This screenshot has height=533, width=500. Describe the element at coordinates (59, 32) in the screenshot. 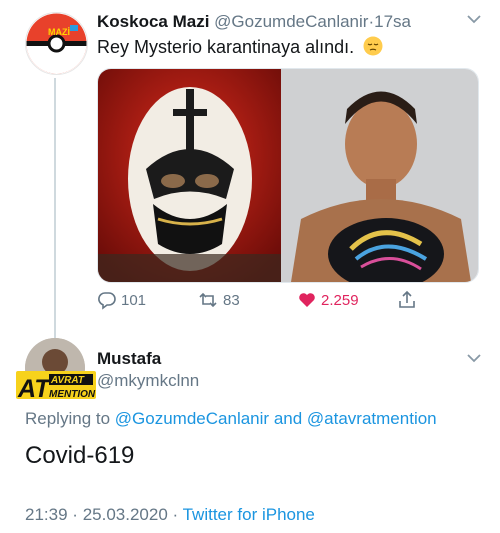

I see `avatar-label: MAZİ` at that location.